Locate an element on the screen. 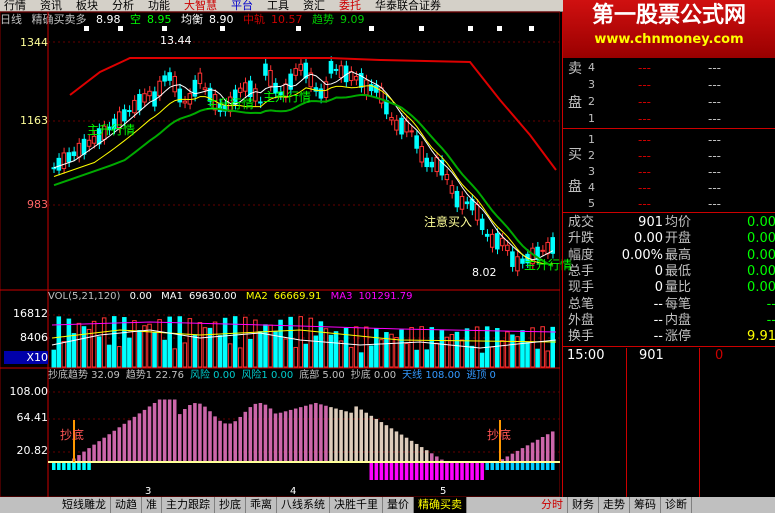 The width and height of the screenshot is (775, 513). stat-label: 外盘 is located at coordinates (581, 320).